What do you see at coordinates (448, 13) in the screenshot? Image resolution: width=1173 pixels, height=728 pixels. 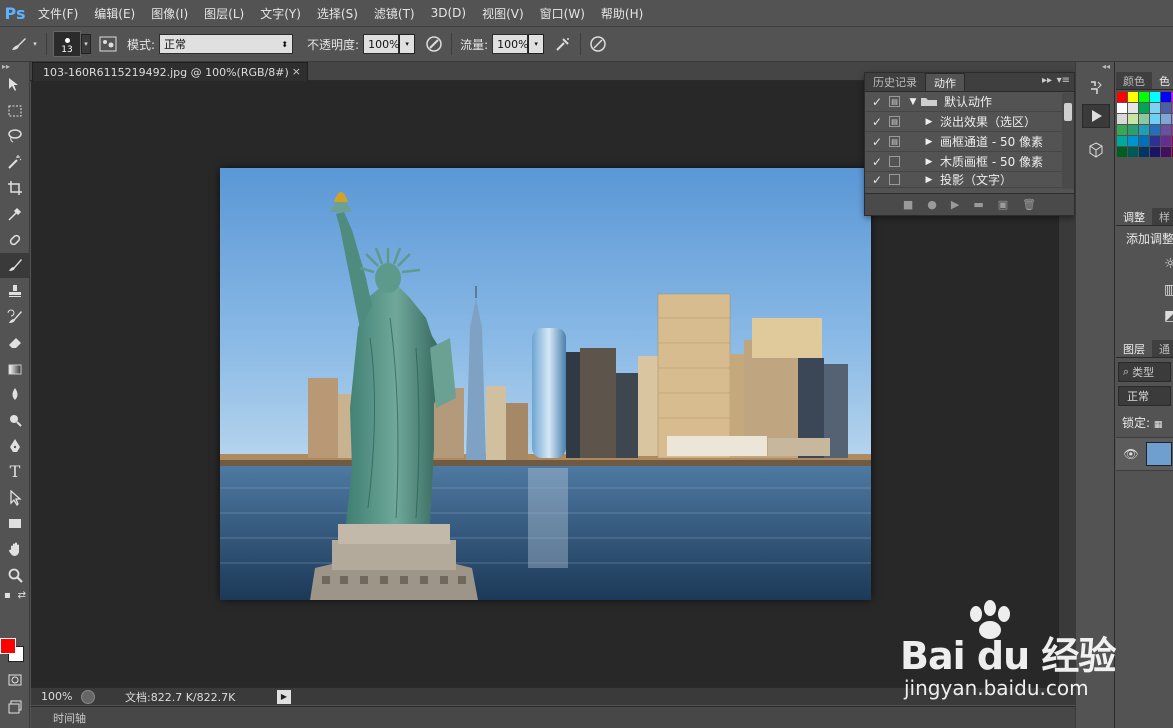 I see `menu-3d: 3D(D)` at bounding box center [448, 13].